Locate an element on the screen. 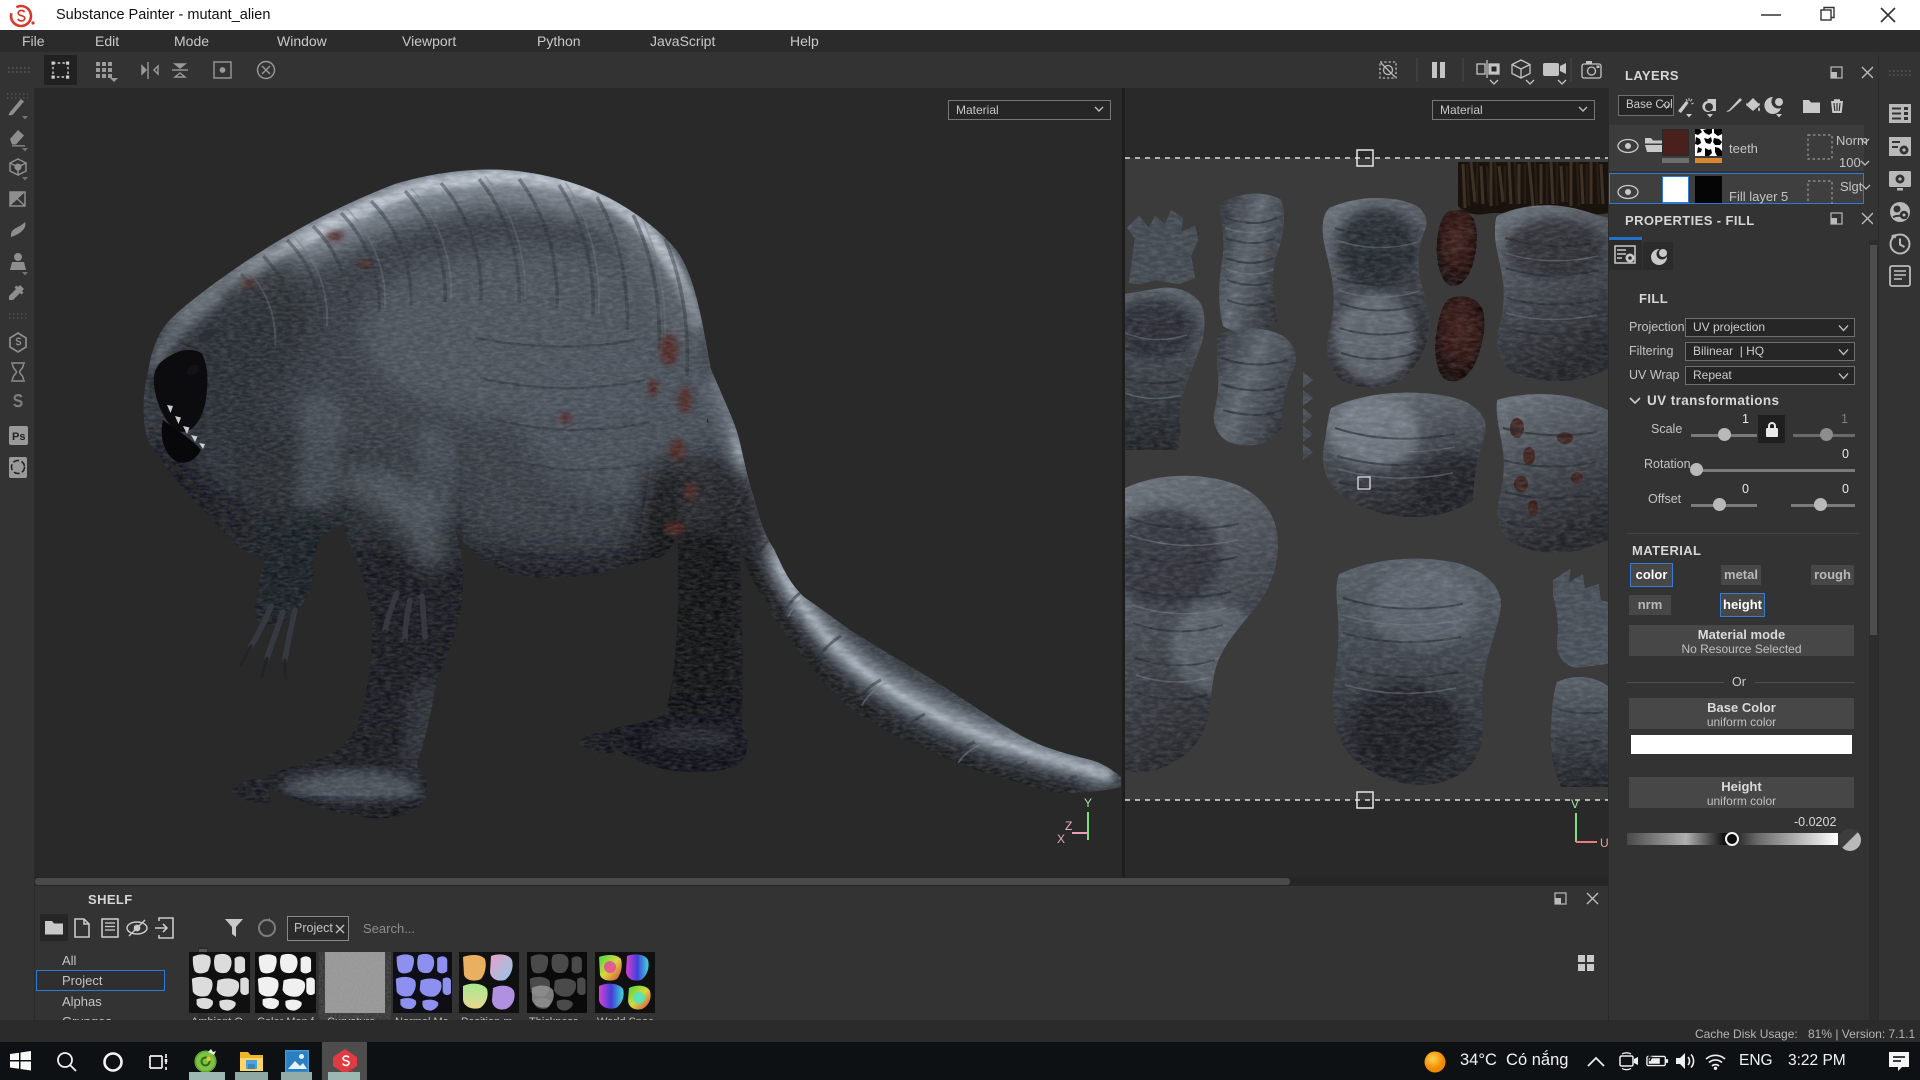  svg-text: Z is located at coordinates (1068, 826).